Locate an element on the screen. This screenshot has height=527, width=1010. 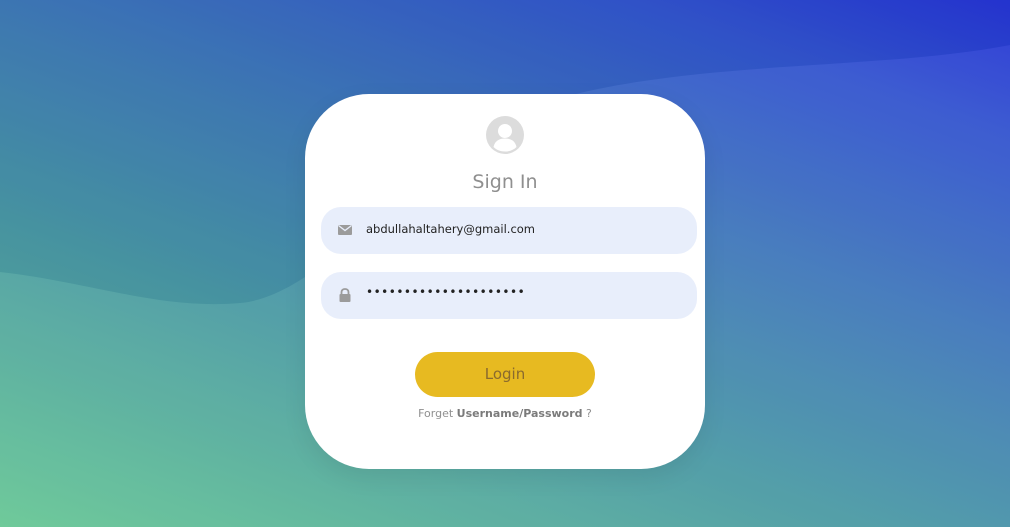
lock-icon is located at coordinates (345, 295).